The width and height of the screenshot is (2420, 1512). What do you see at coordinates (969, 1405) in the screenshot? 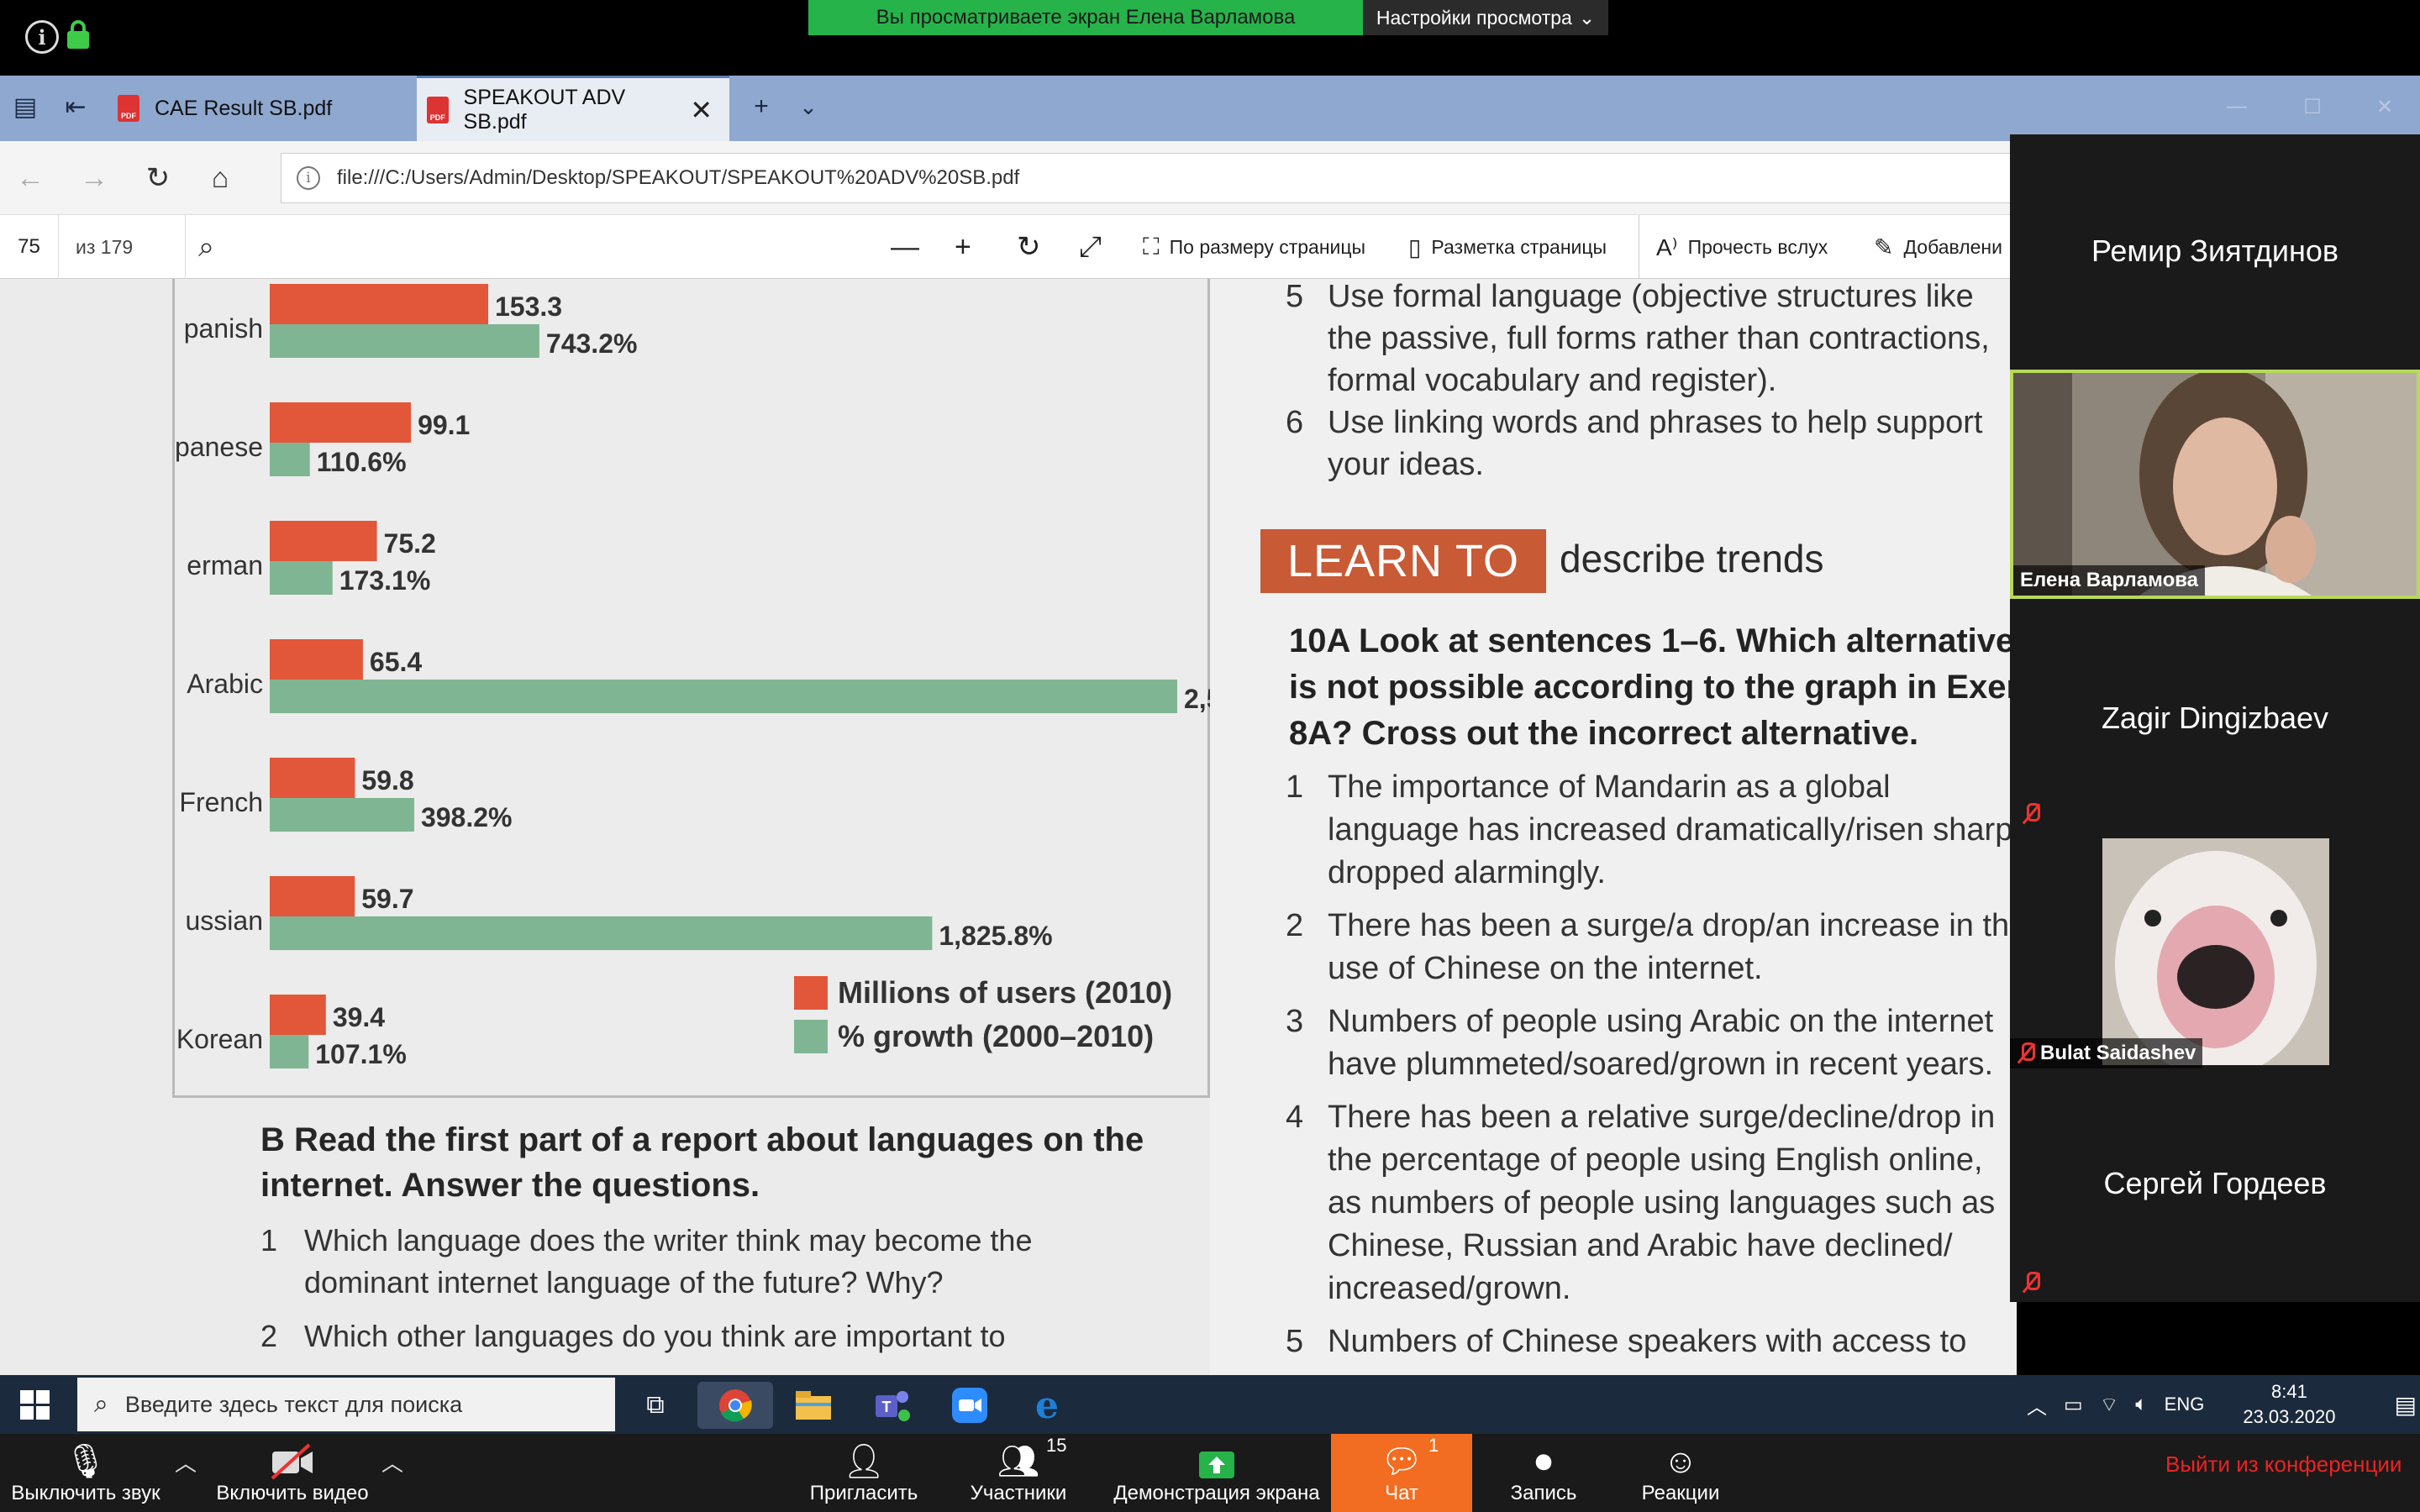
I see `zoom-app-icon` at bounding box center [969, 1405].